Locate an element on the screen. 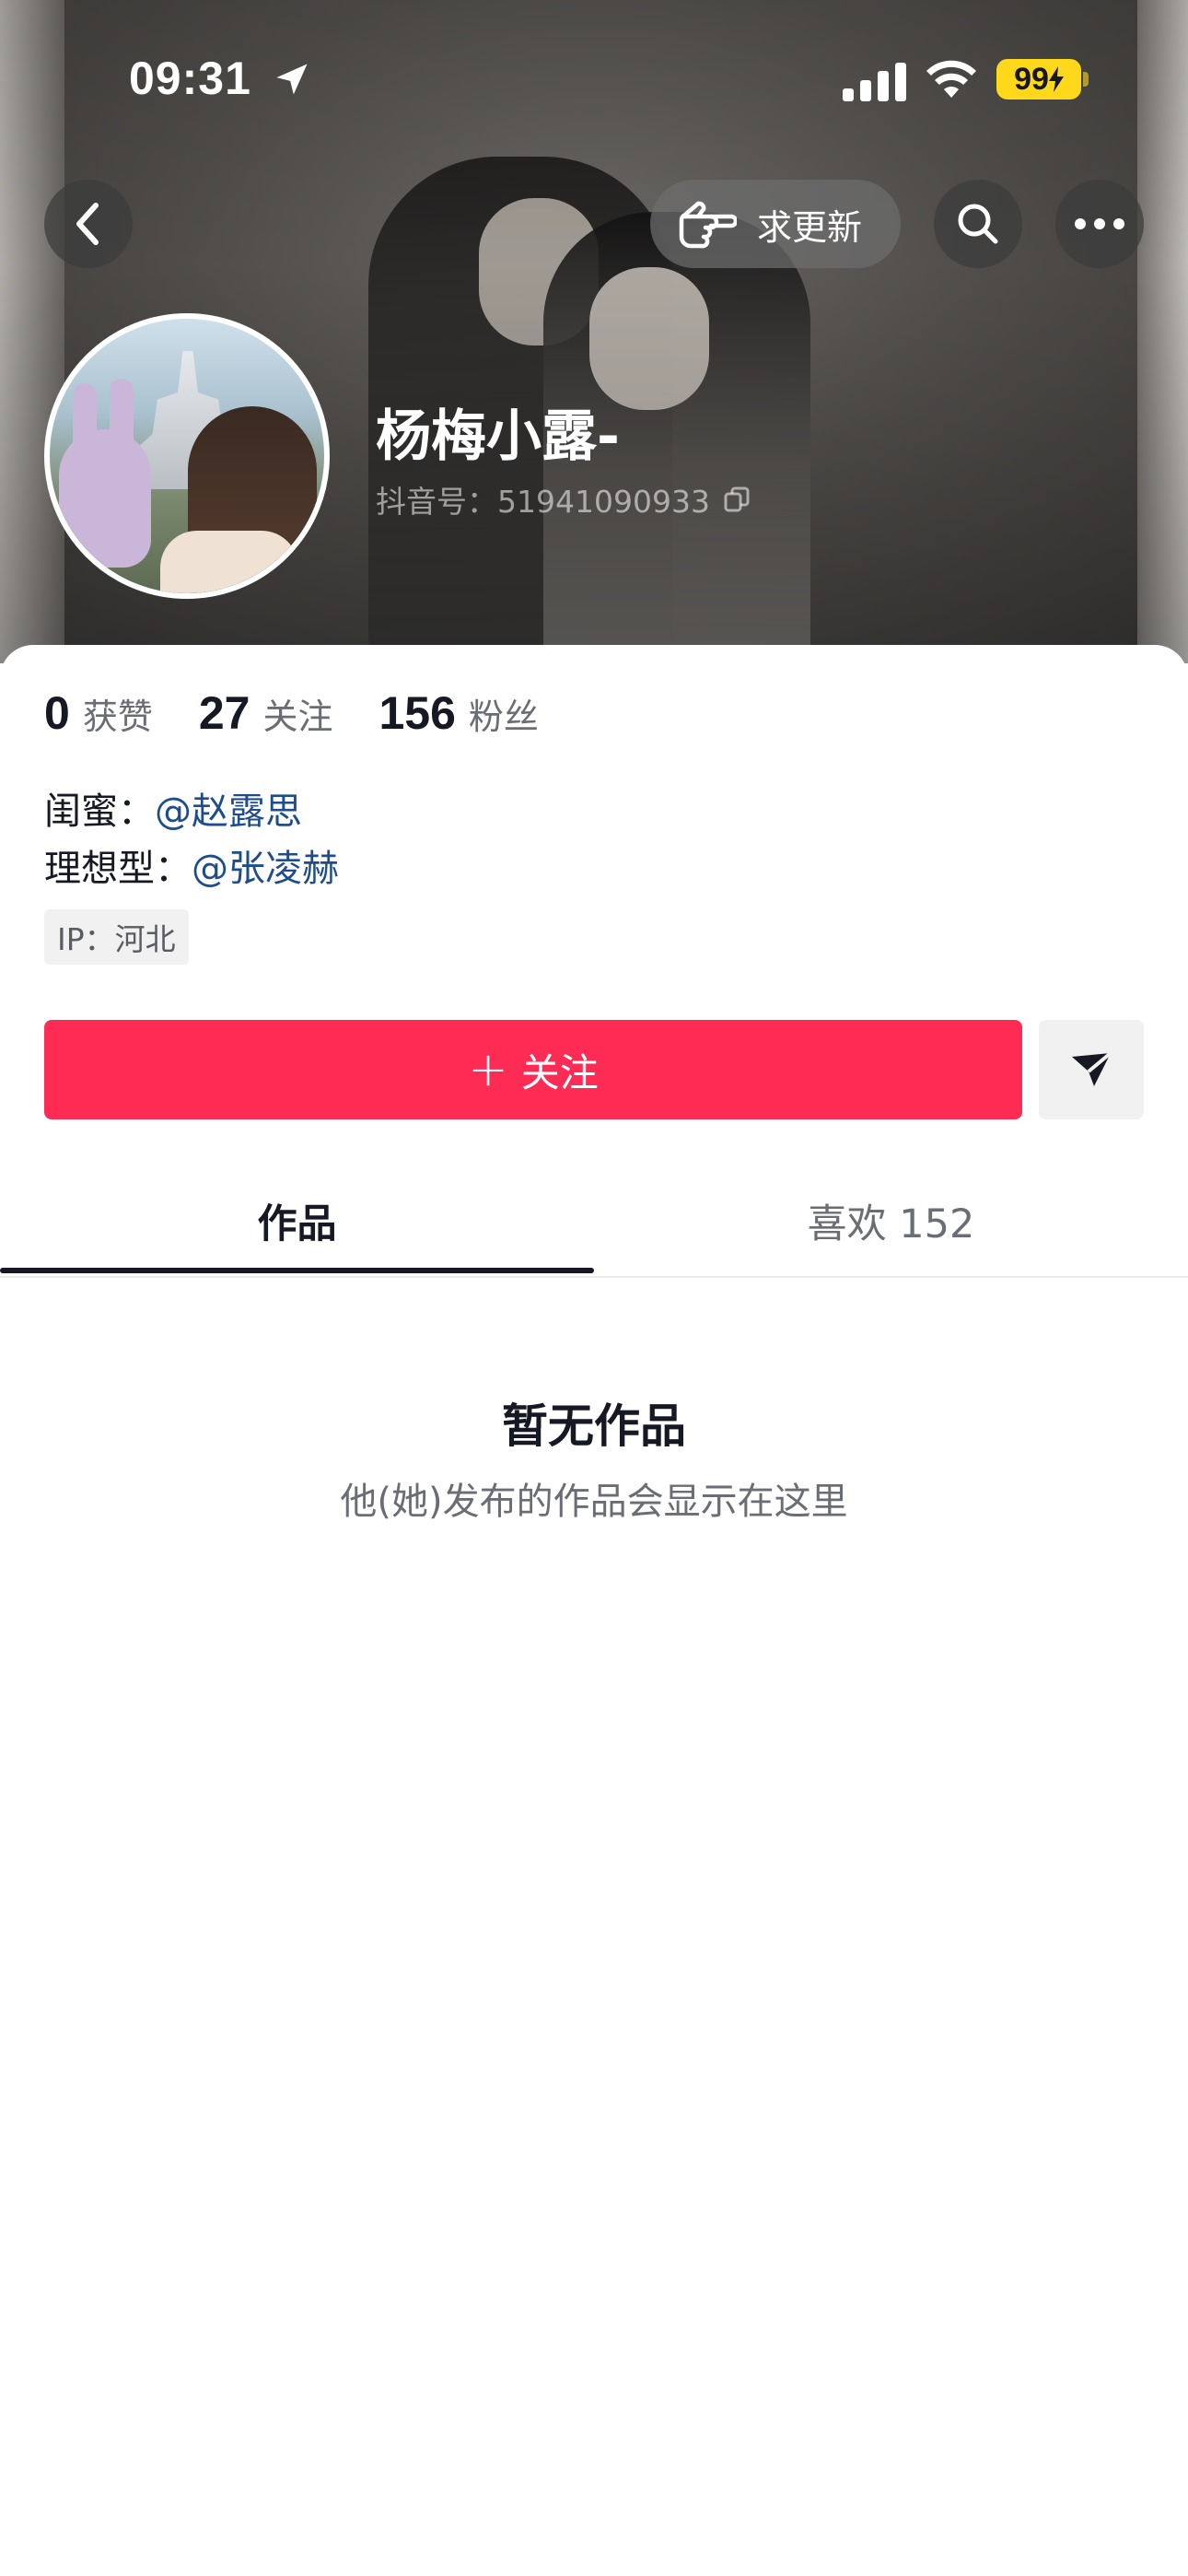 The image size is (1188, 2576). cellular-signal-icon is located at coordinates (874, 82).